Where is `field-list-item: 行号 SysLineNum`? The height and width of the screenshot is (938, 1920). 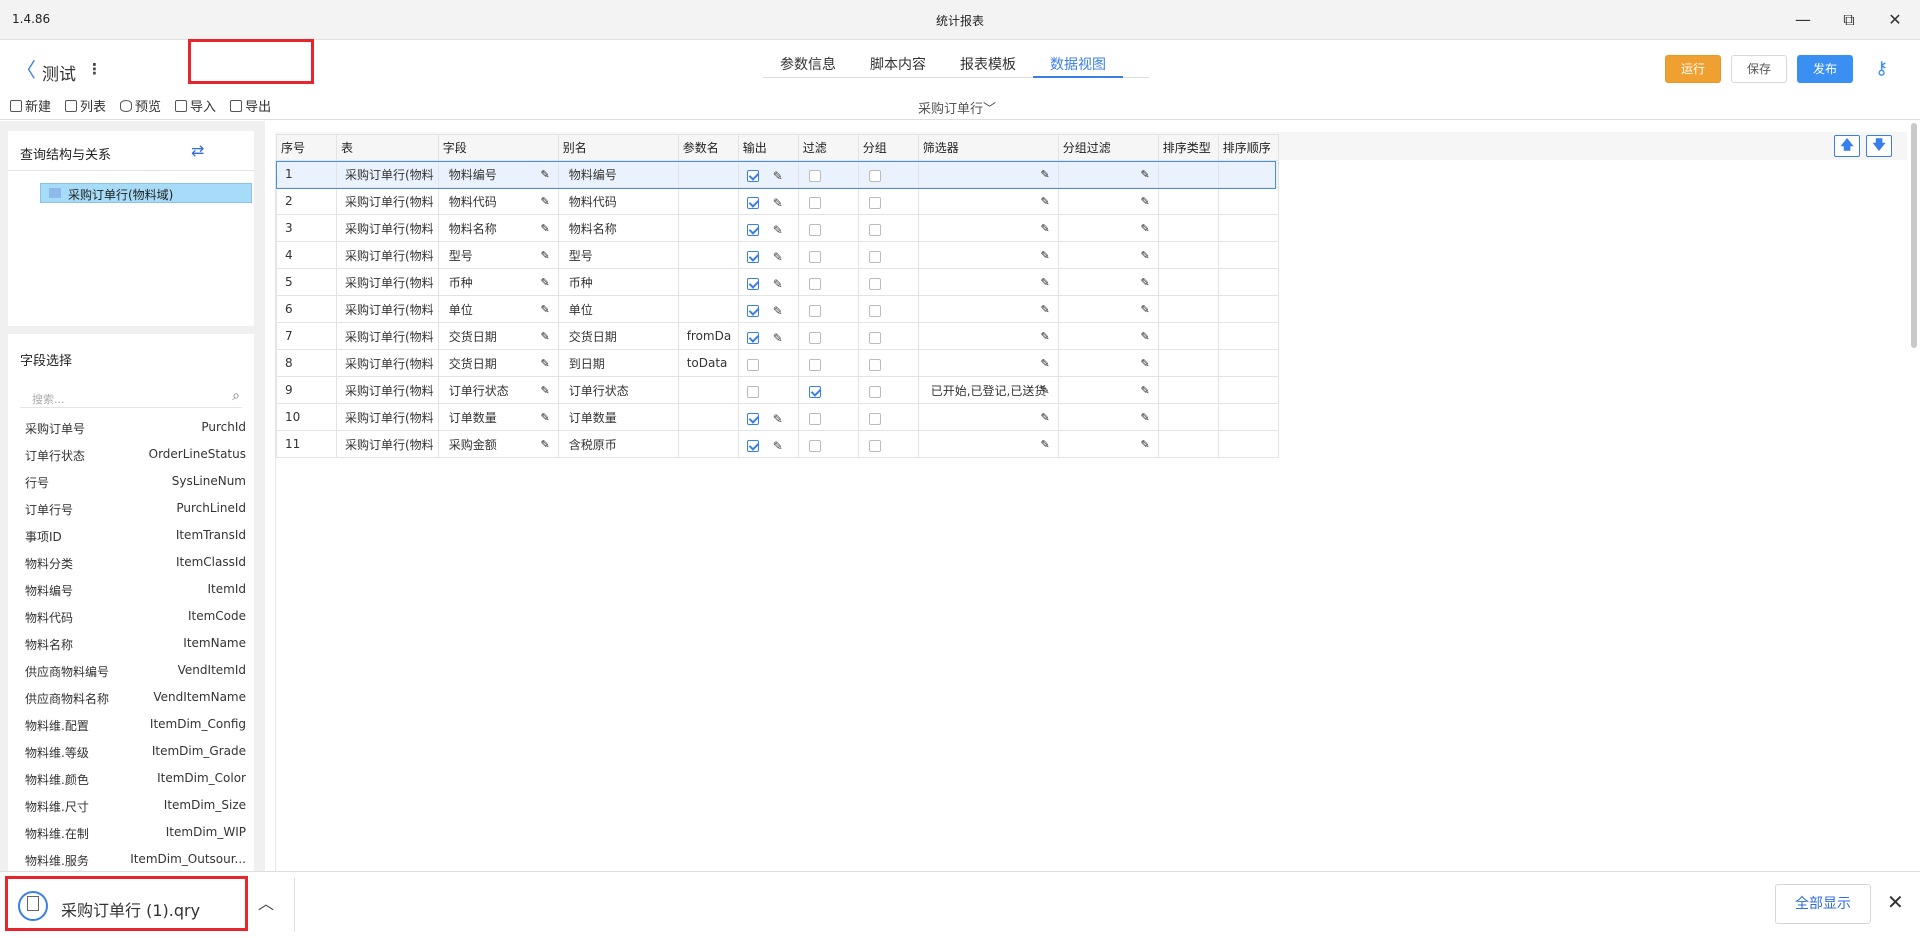
field-list-item: 行号 SysLineNum is located at coordinates (131, 481).